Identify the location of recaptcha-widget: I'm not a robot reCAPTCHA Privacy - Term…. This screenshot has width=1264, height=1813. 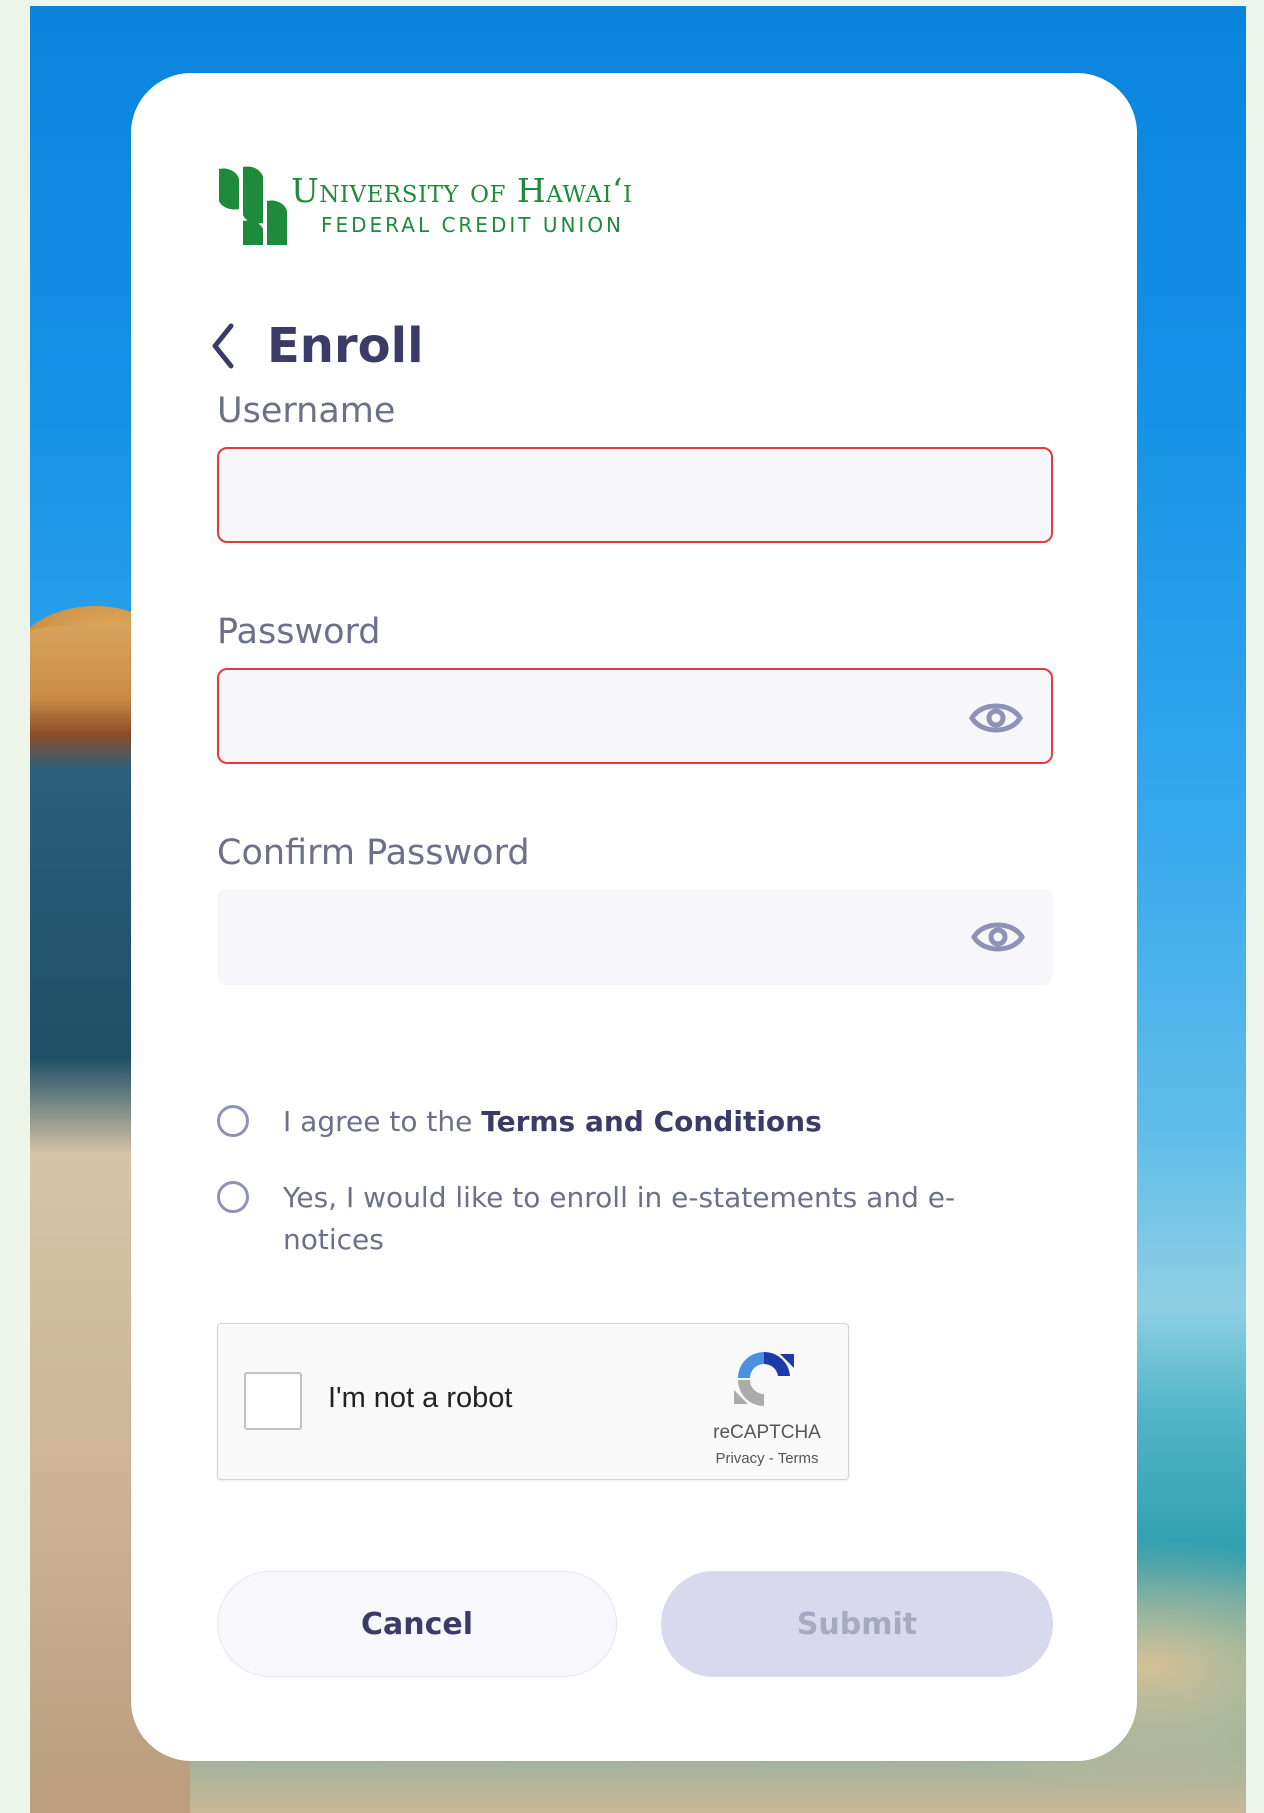
(533, 1401).